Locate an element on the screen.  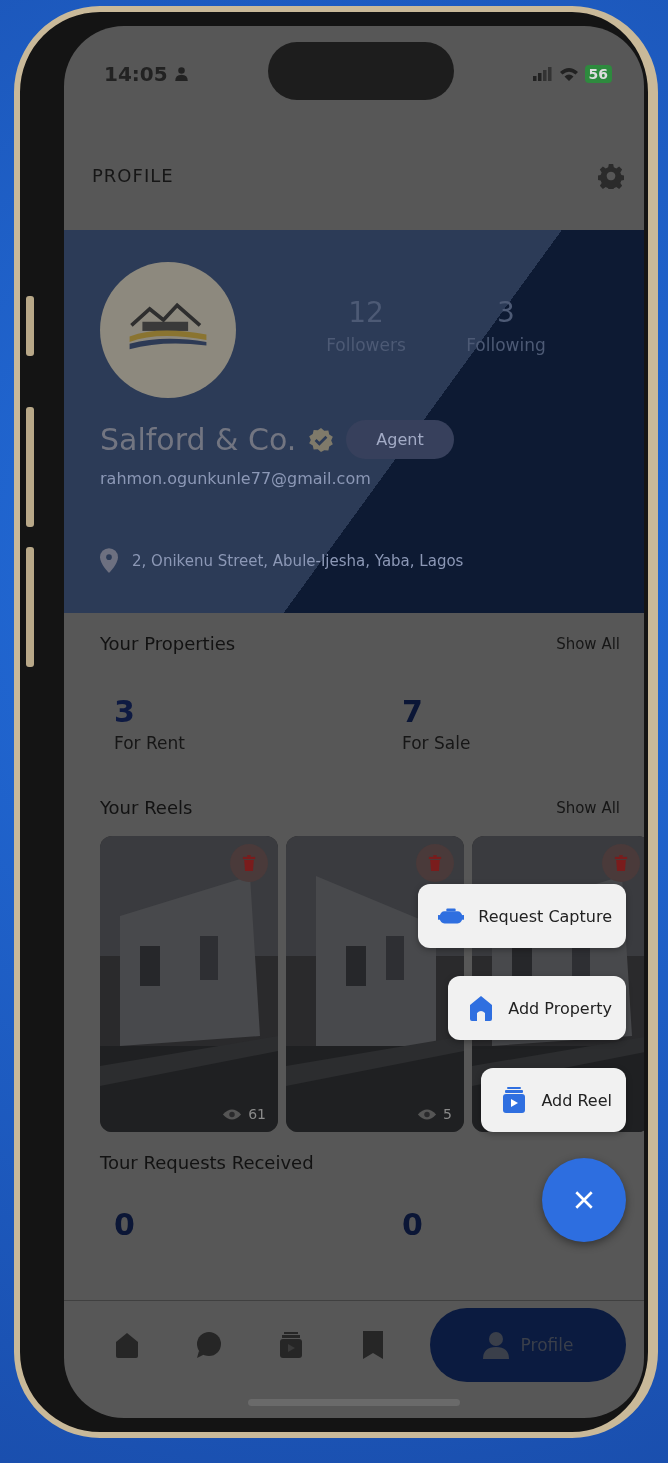
profile-email: rahmon.ogunkunle77@gmail.com is located at coordinates (236, 478).